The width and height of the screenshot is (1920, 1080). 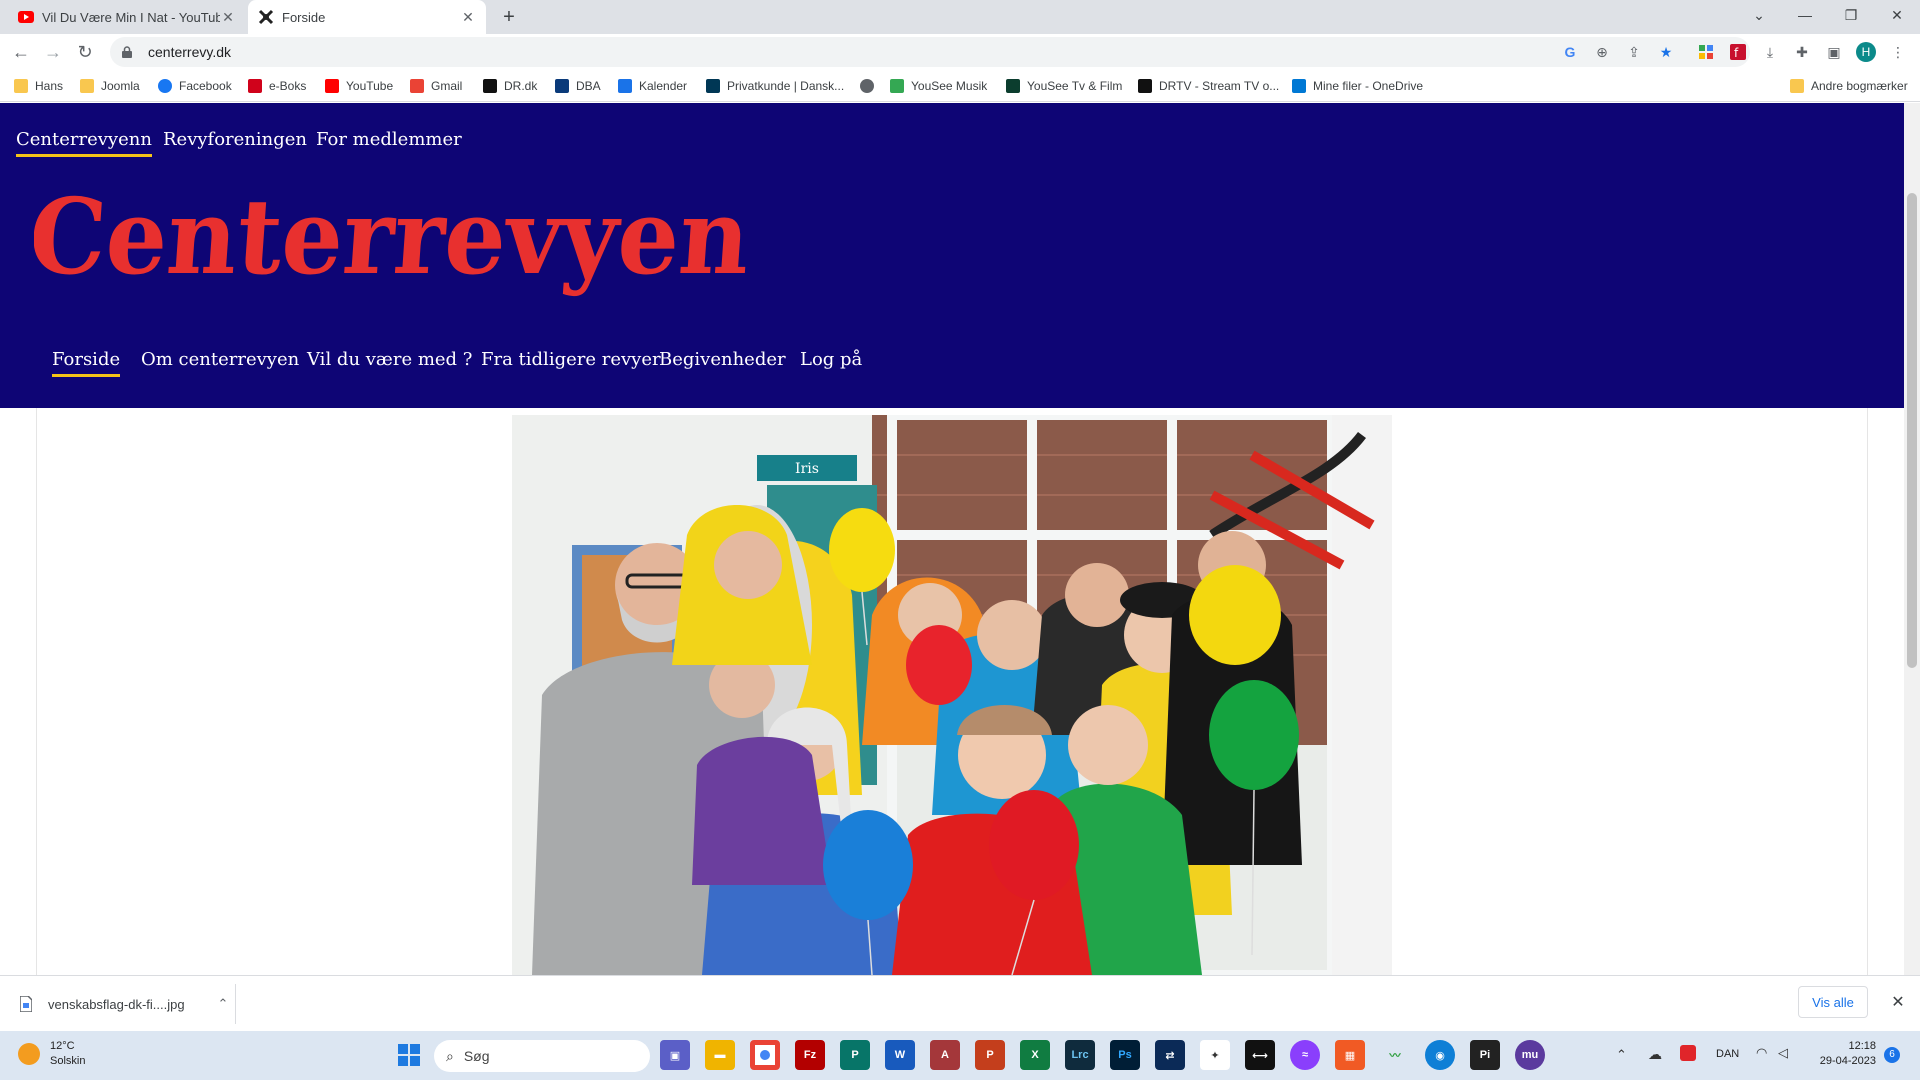 I want to click on tab-title: Forside, so click(x=304, y=17).